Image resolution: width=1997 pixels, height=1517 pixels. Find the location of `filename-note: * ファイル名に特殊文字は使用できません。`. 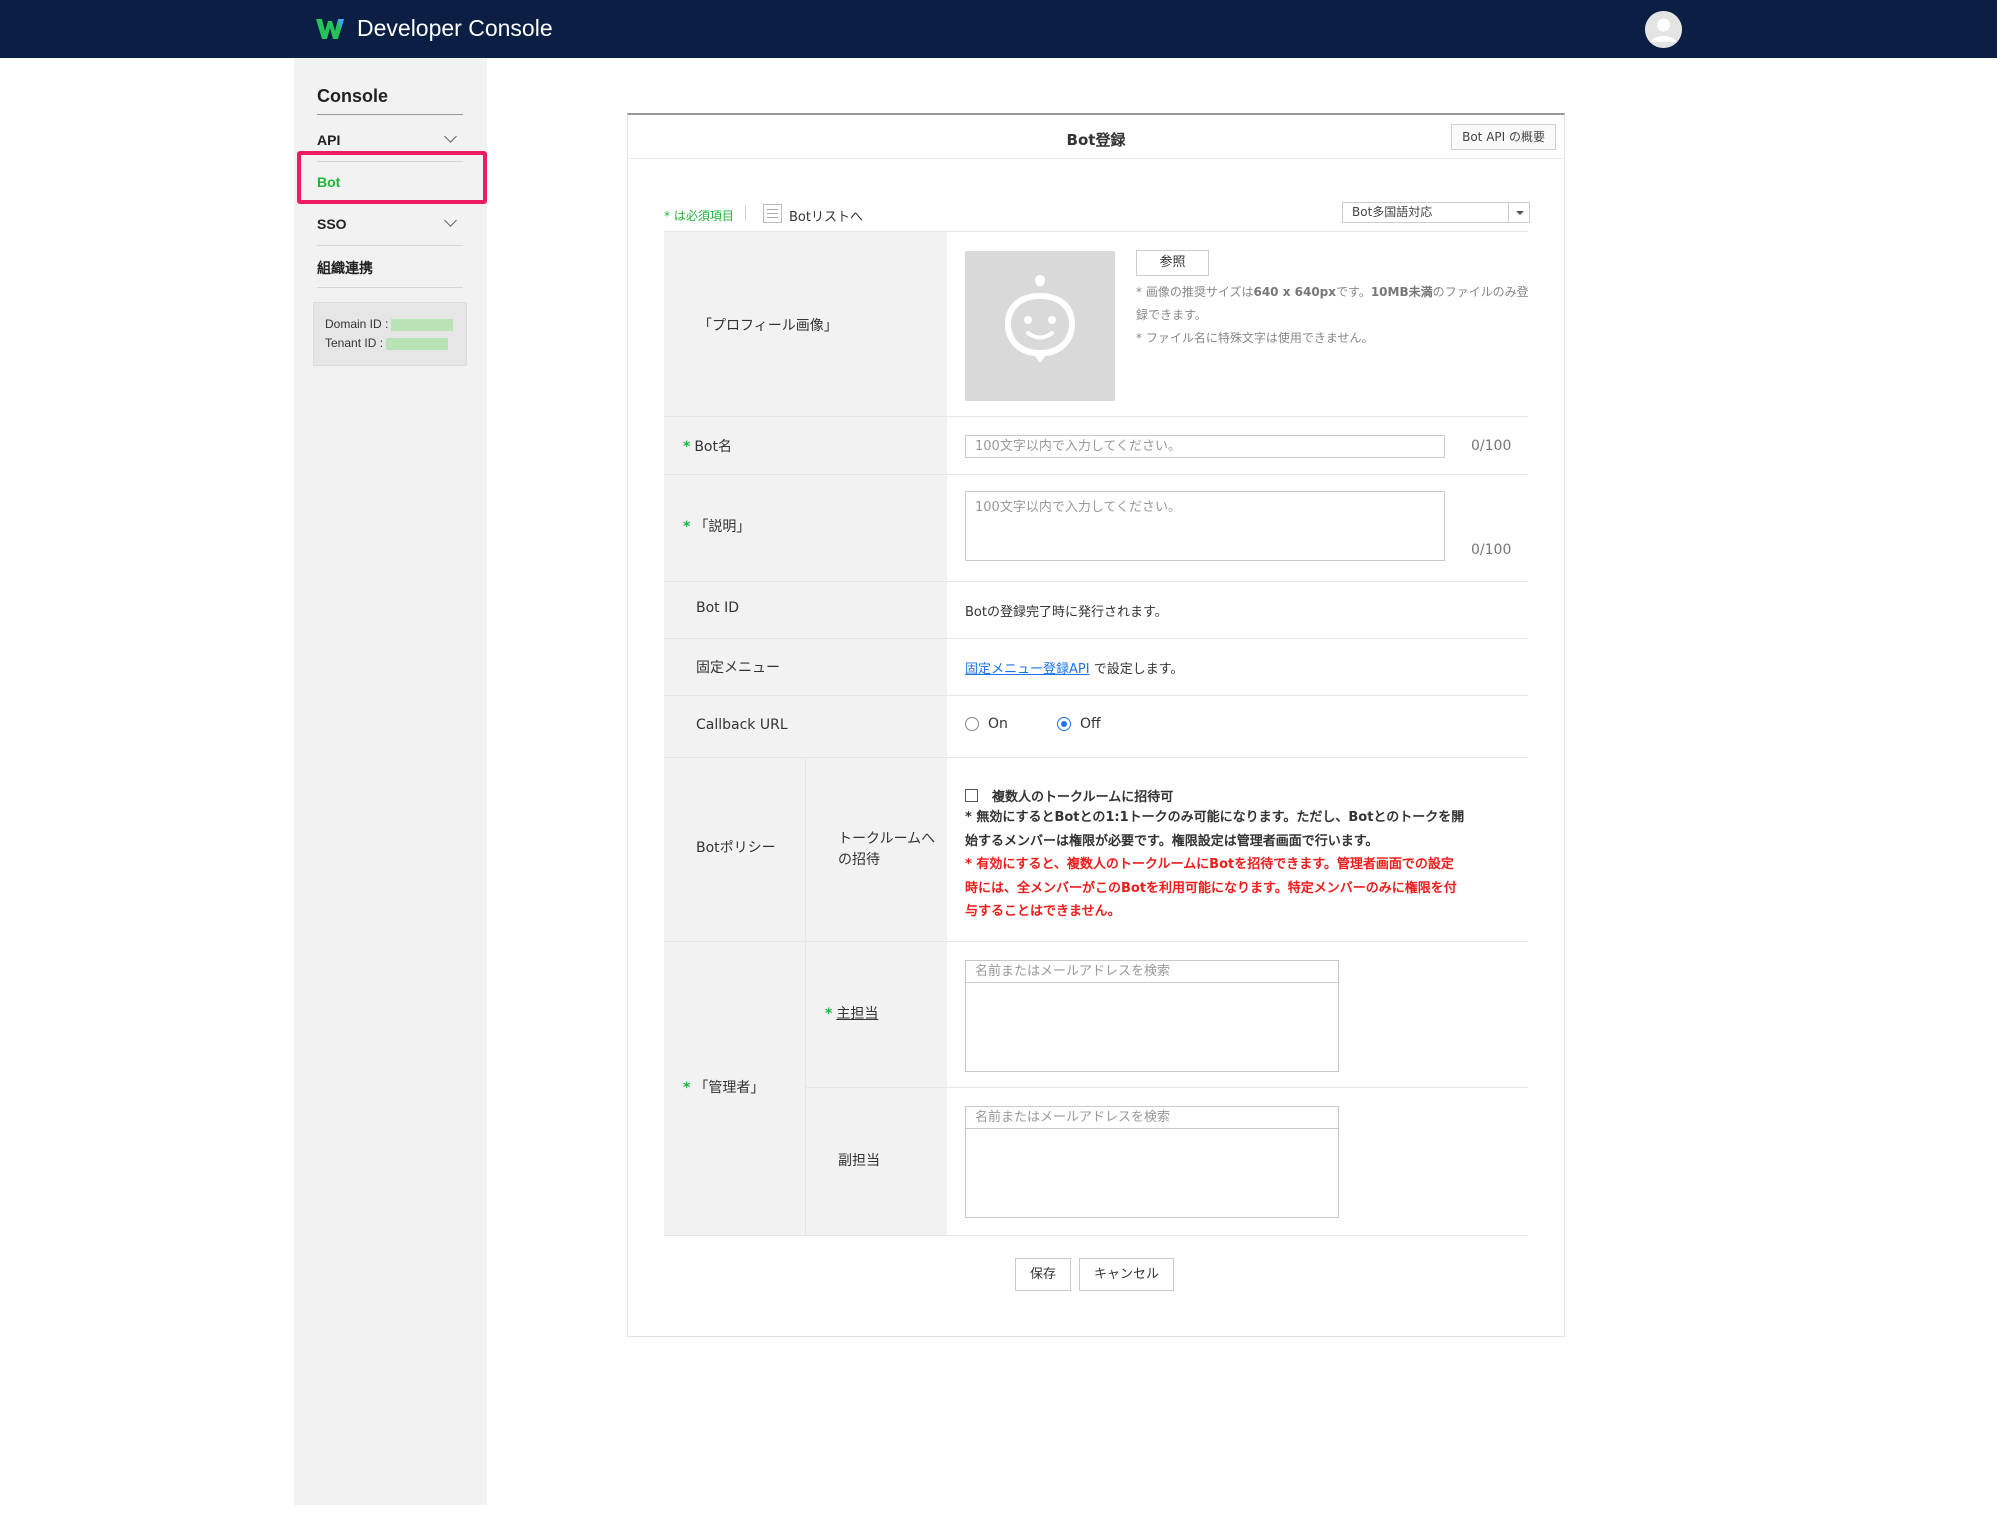

filename-note: * ファイル名に特殊文字は使用できません。 is located at coordinates (1255, 338).